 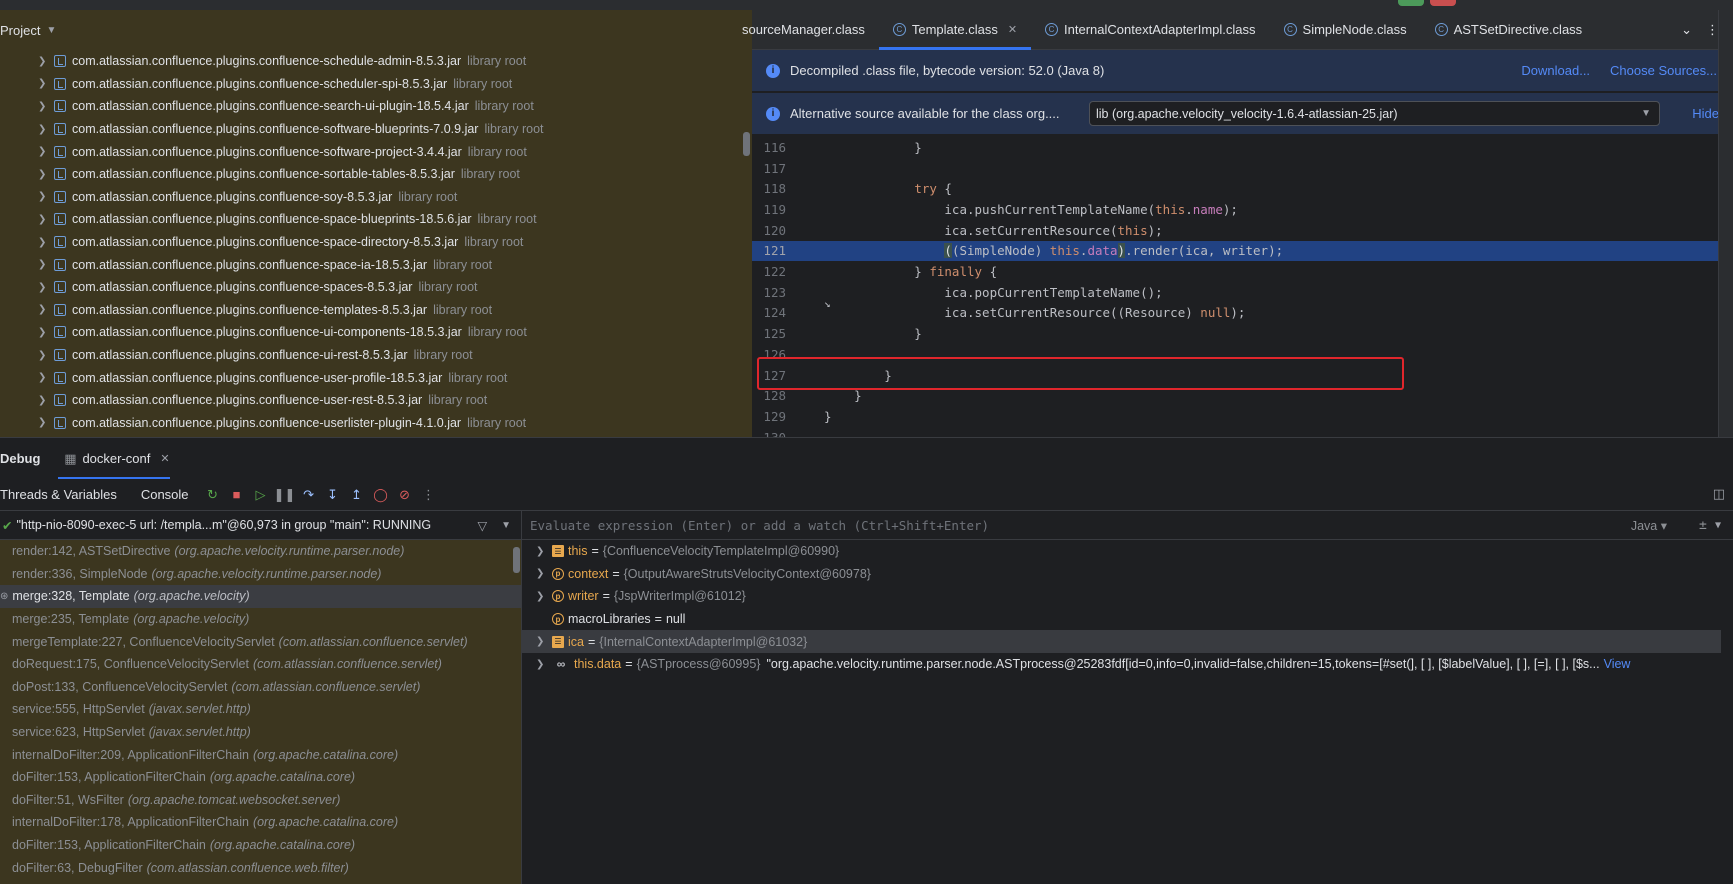 I want to click on rerun-icon: ↻, so click(x=213, y=495).